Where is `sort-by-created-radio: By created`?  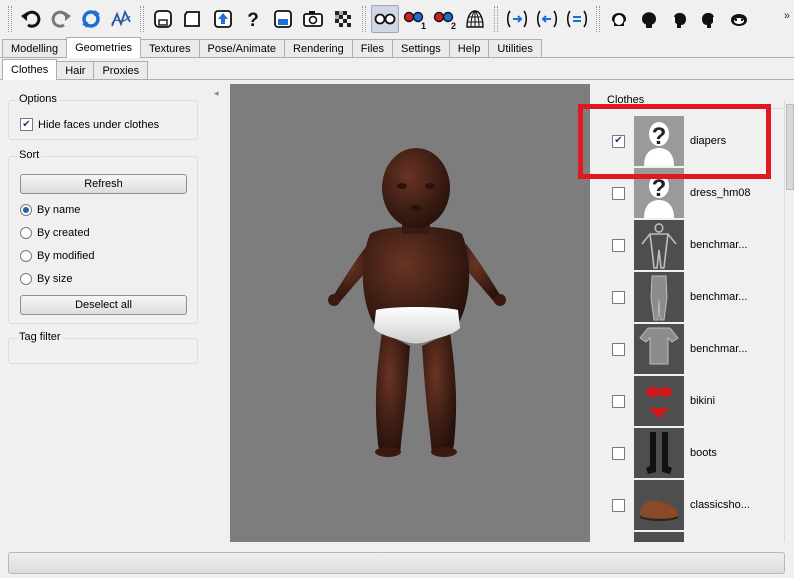
sort-by-created-radio: By created is located at coordinates (55, 233).